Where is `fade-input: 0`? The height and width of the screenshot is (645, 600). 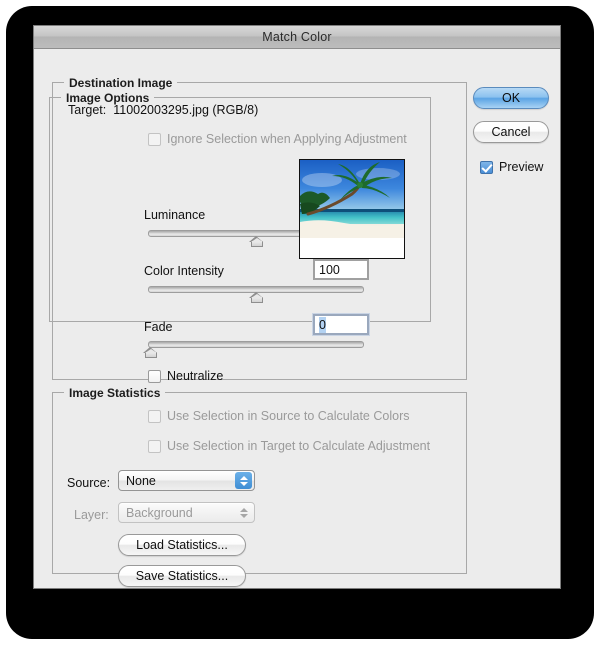 fade-input: 0 is located at coordinates (341, 324).